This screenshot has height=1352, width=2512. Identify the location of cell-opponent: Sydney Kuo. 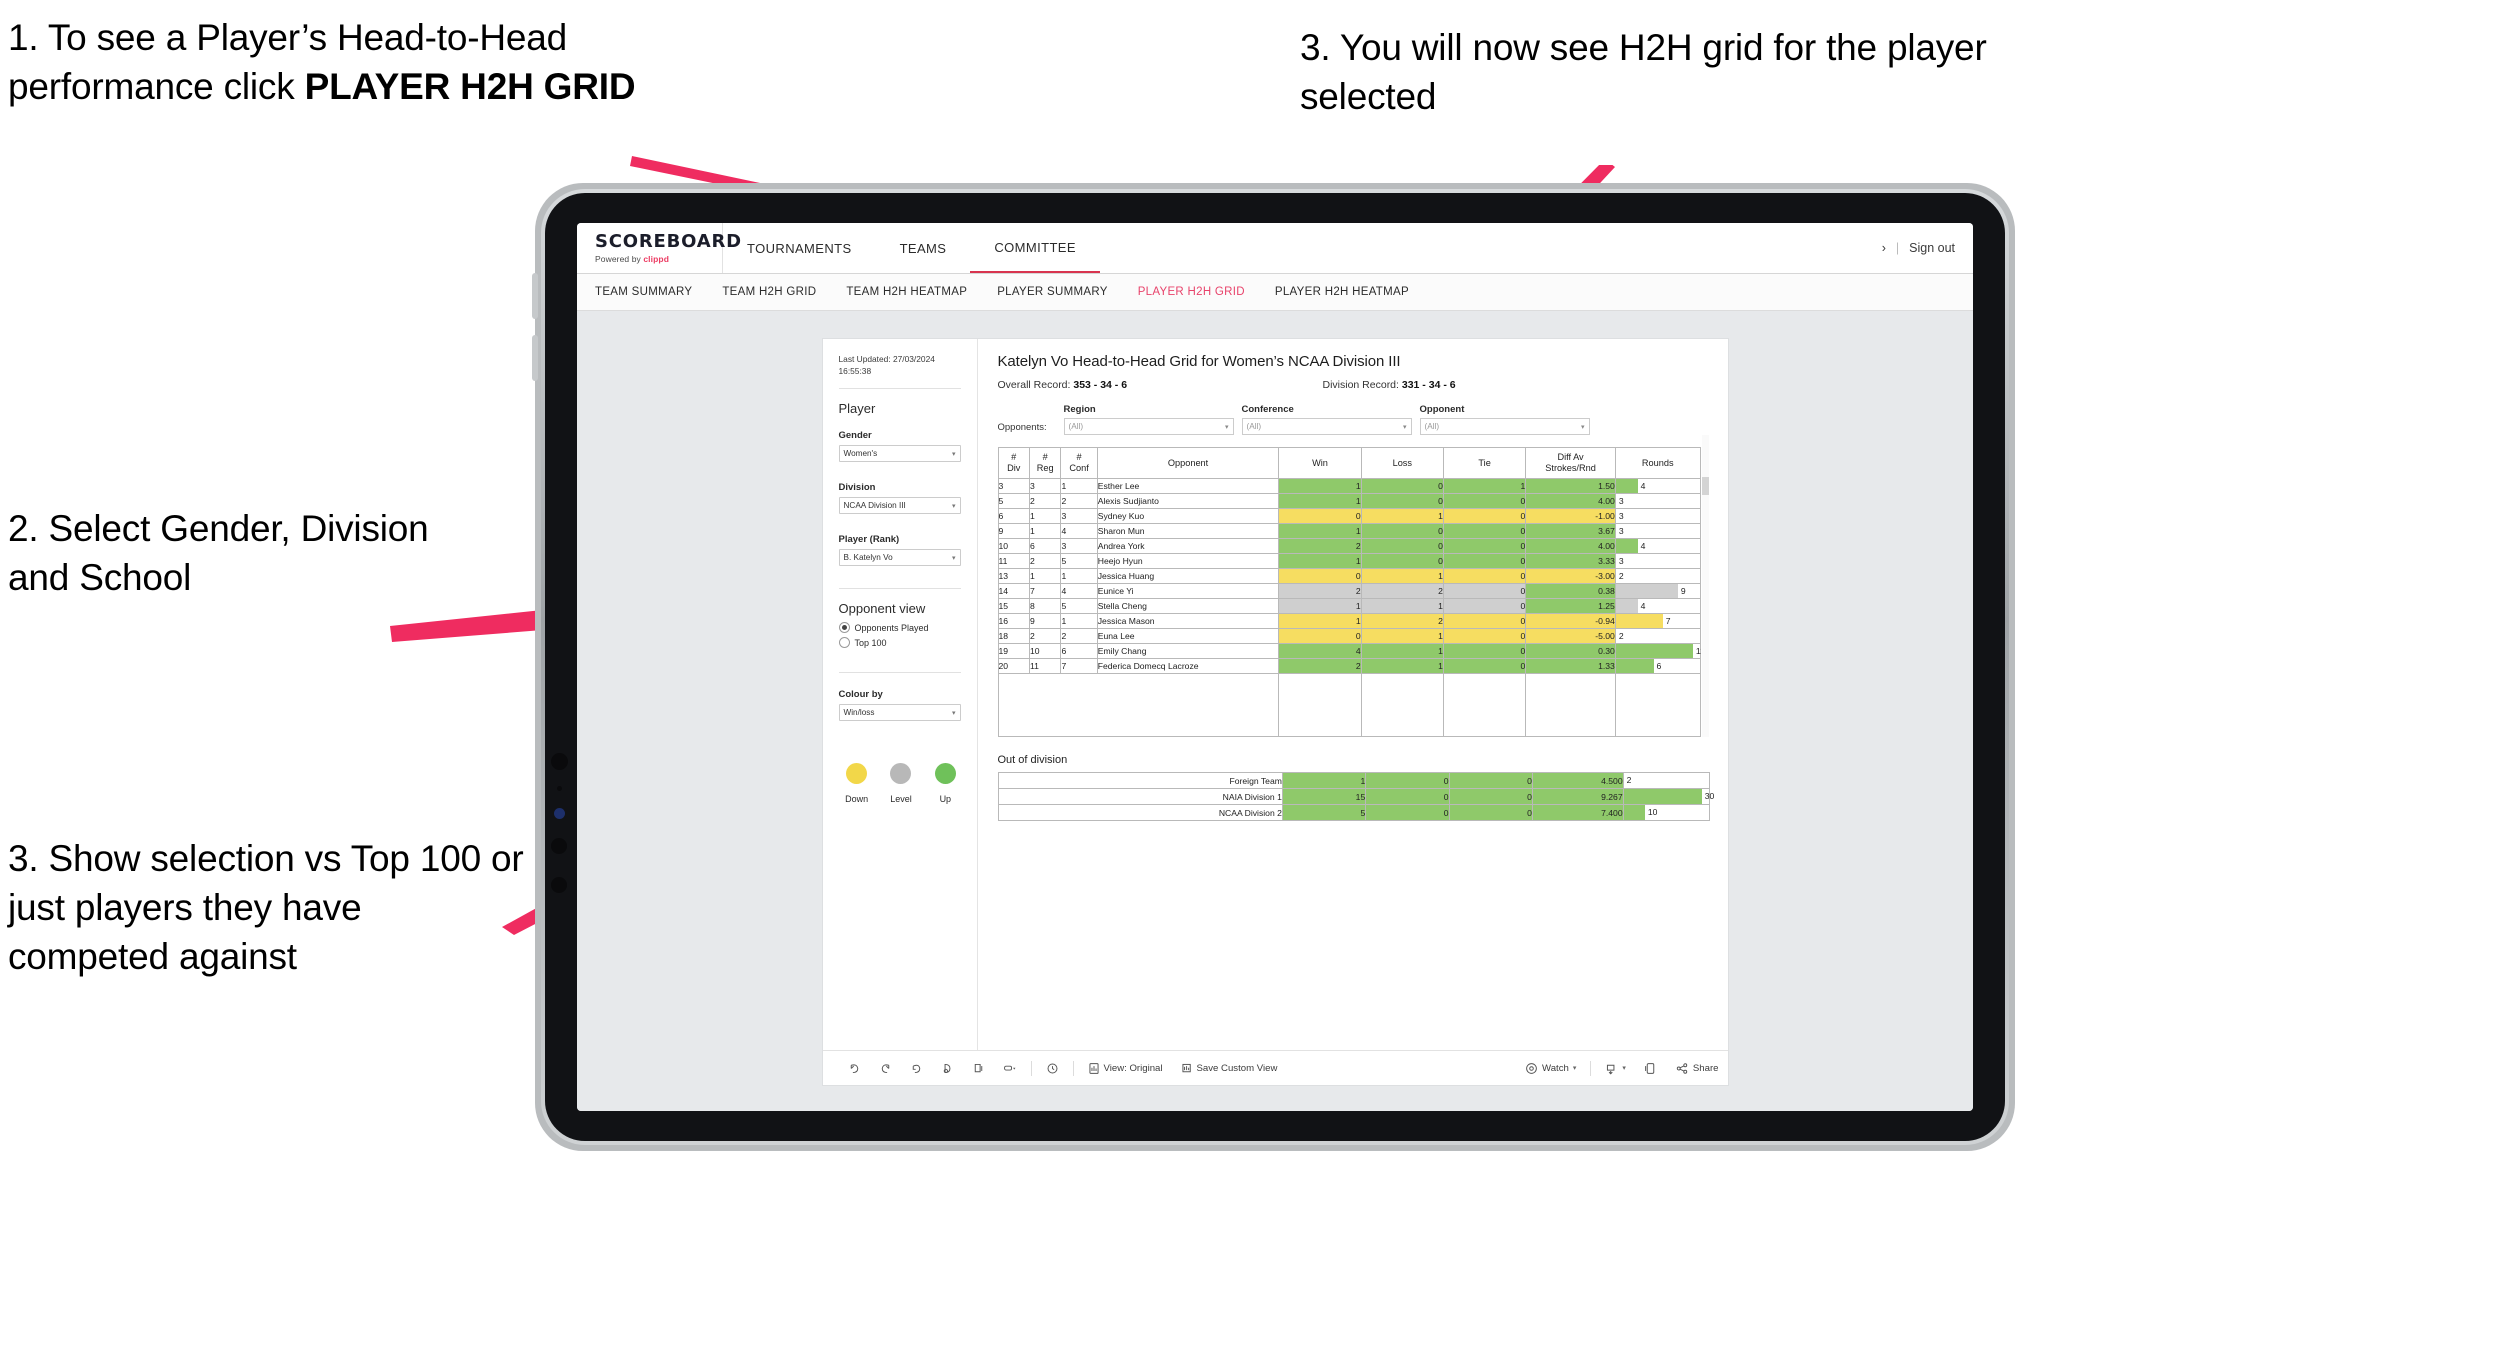
(1188, 516).